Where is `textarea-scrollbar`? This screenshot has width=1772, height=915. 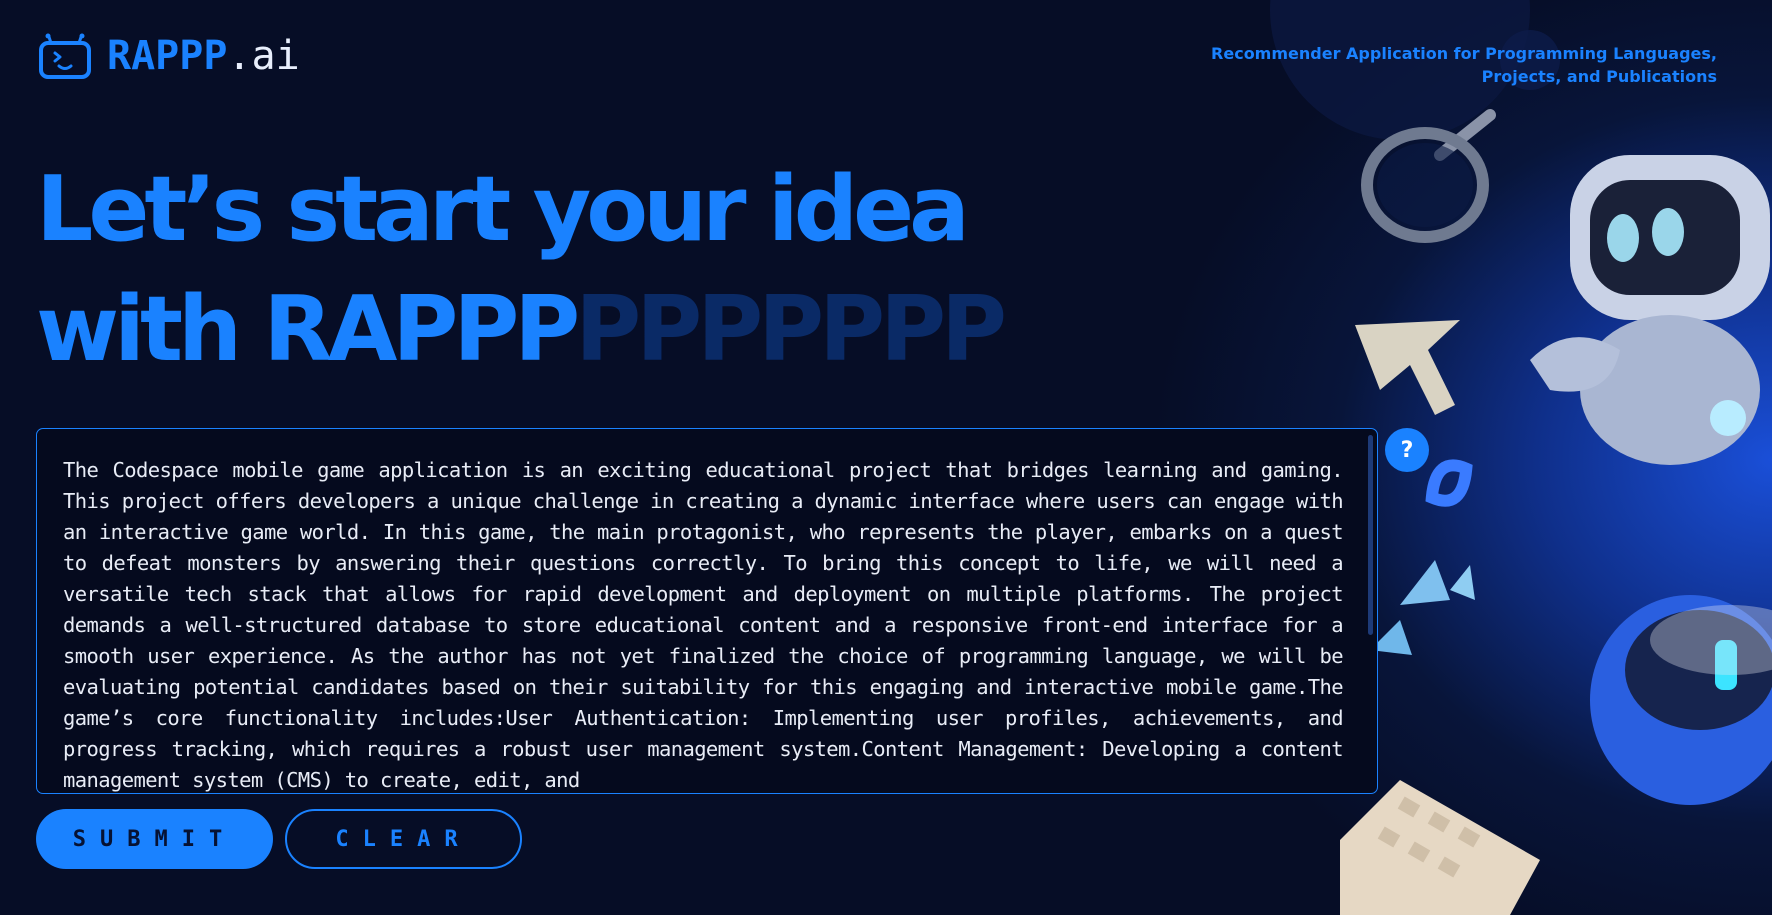 textarea-scrollbar is located at coordinates (1370, 535).